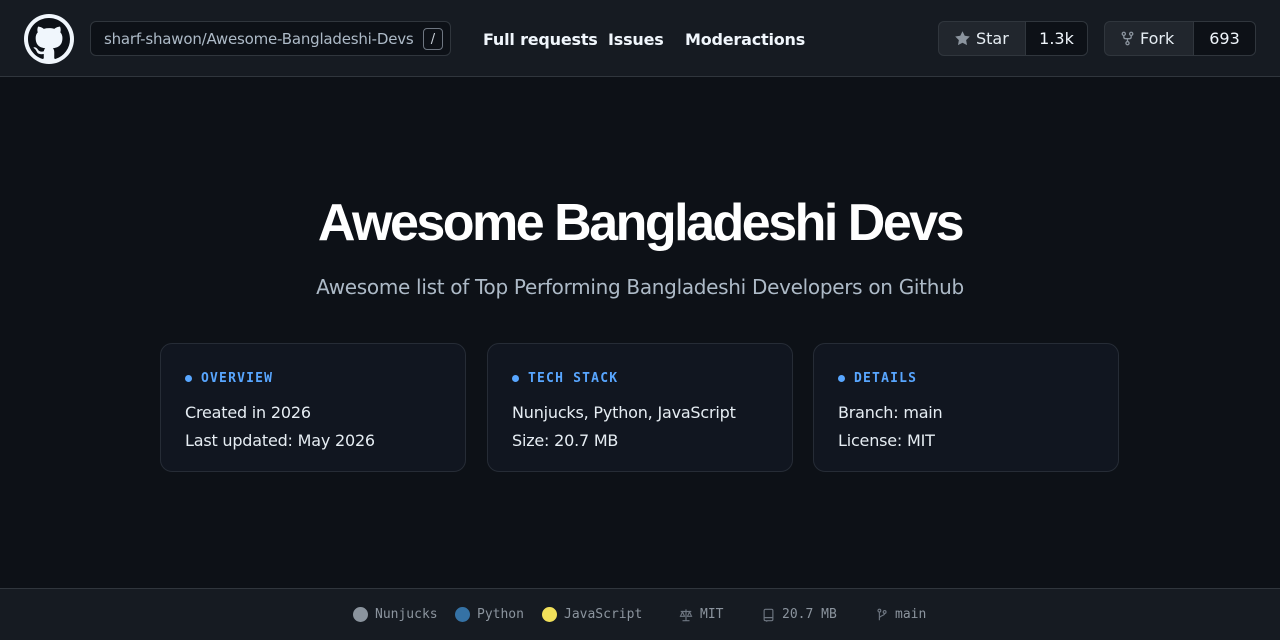 The image size is (1280, 640). I want to click on footer-branch: main, so click(901, 614).